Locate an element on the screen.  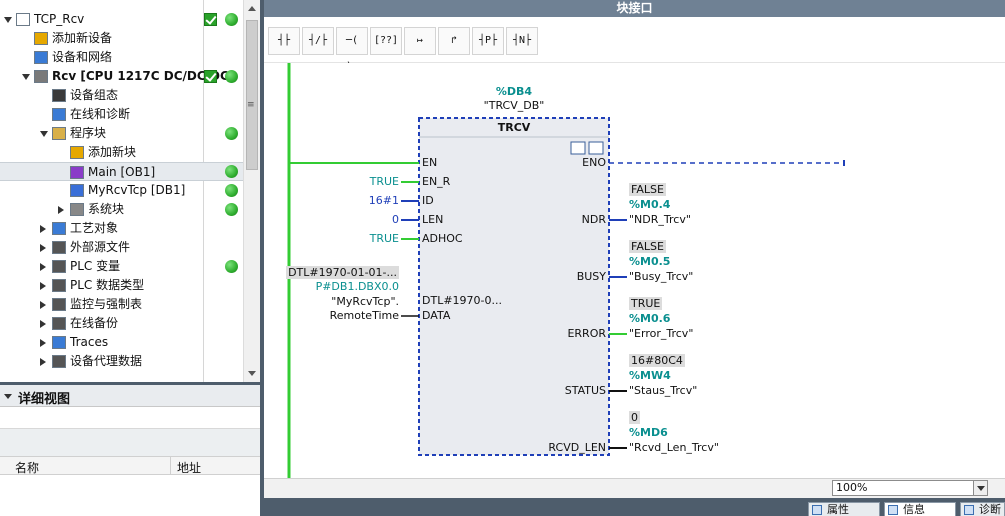
source-file-icon is located at coordinates (59, 247).